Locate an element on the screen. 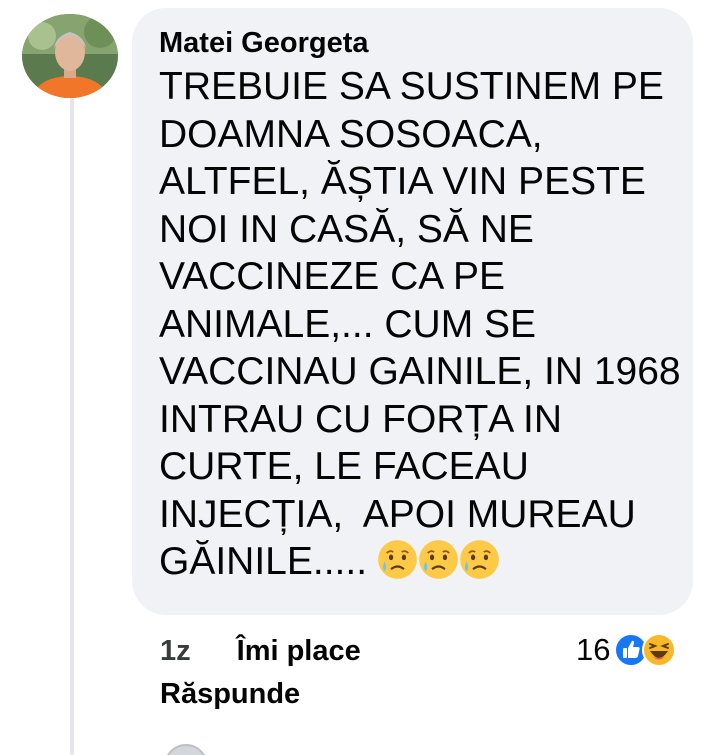  reaction-count: 16 is located at coordinates (593, 649).